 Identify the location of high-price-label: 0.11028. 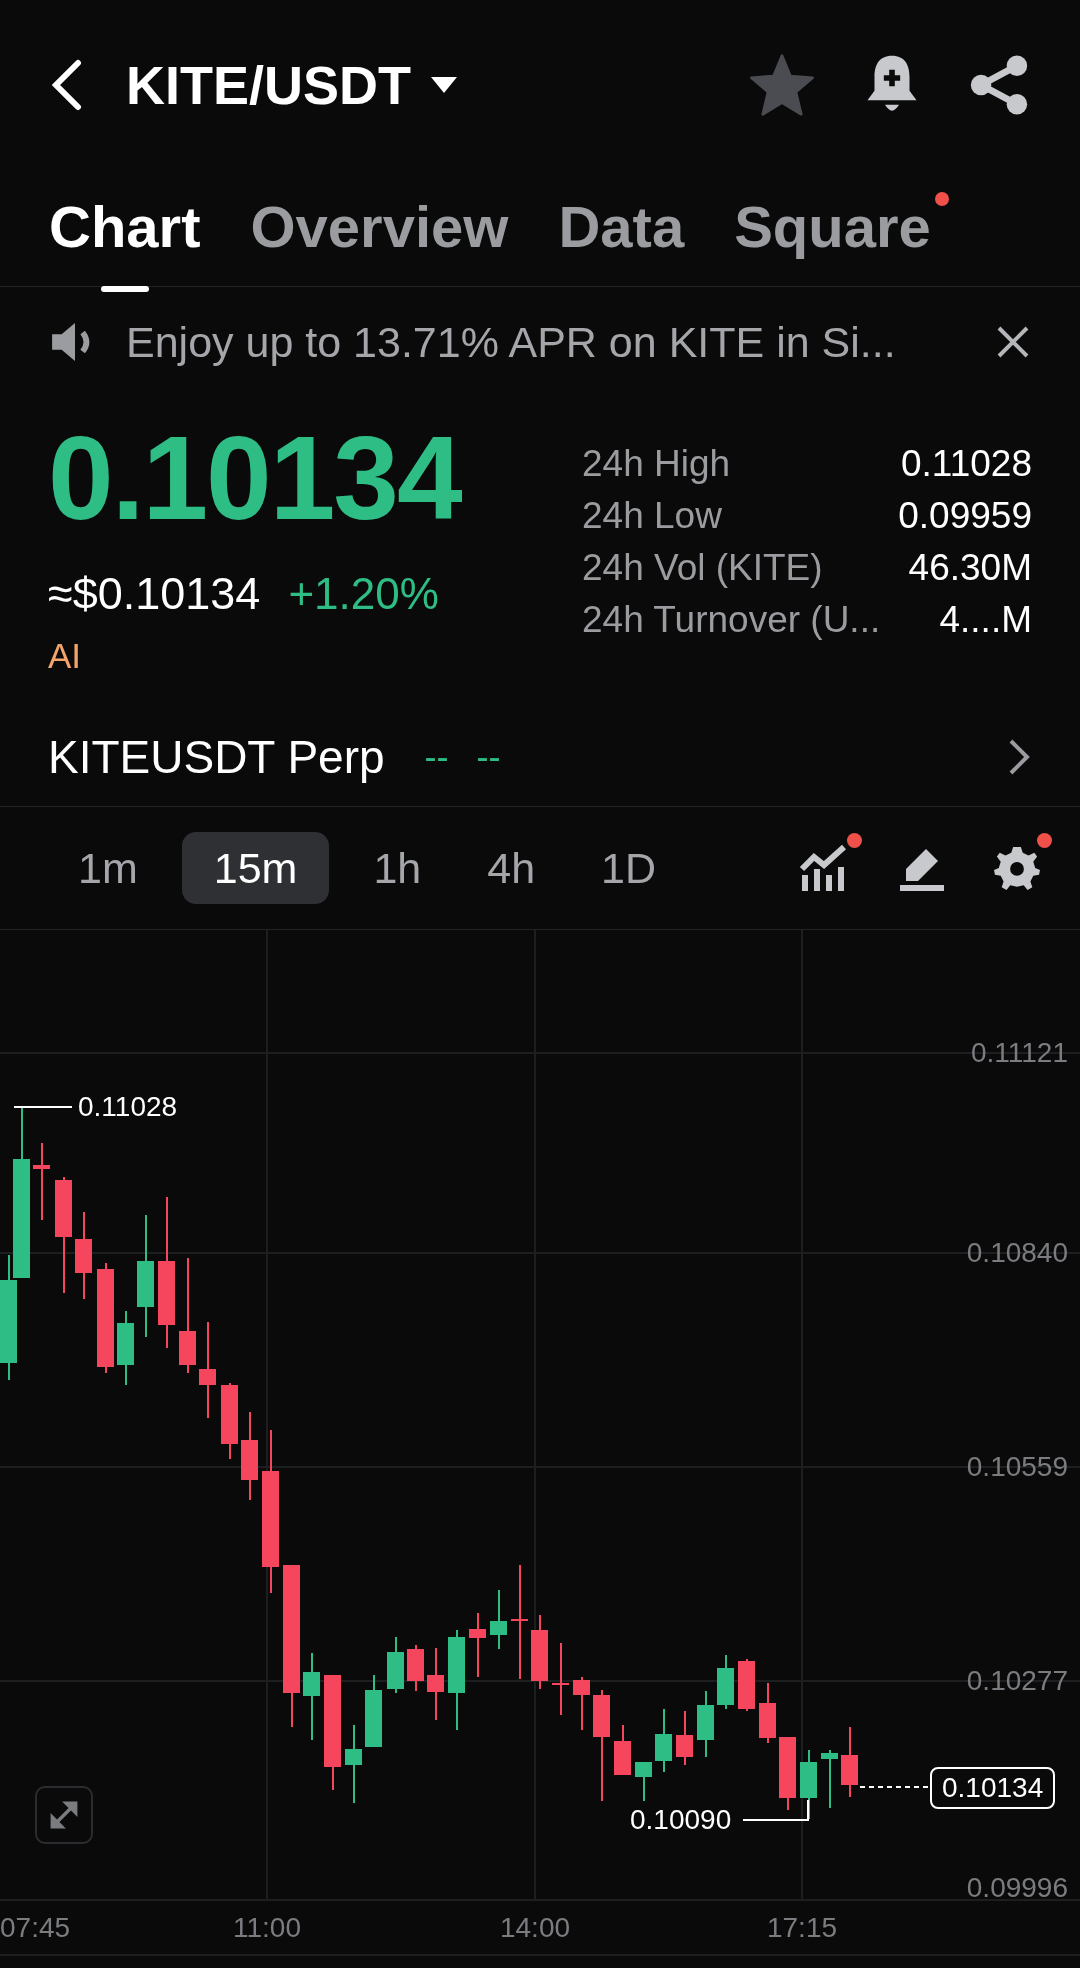
(128, 1107).